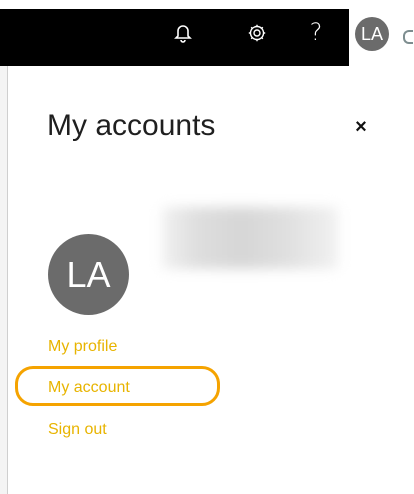 Image resolution: width=414 pixels, height=494 pixels. Describe the element at coordinates (89, 388) in the screenshot. I see `my-account-link: My account` at that location.